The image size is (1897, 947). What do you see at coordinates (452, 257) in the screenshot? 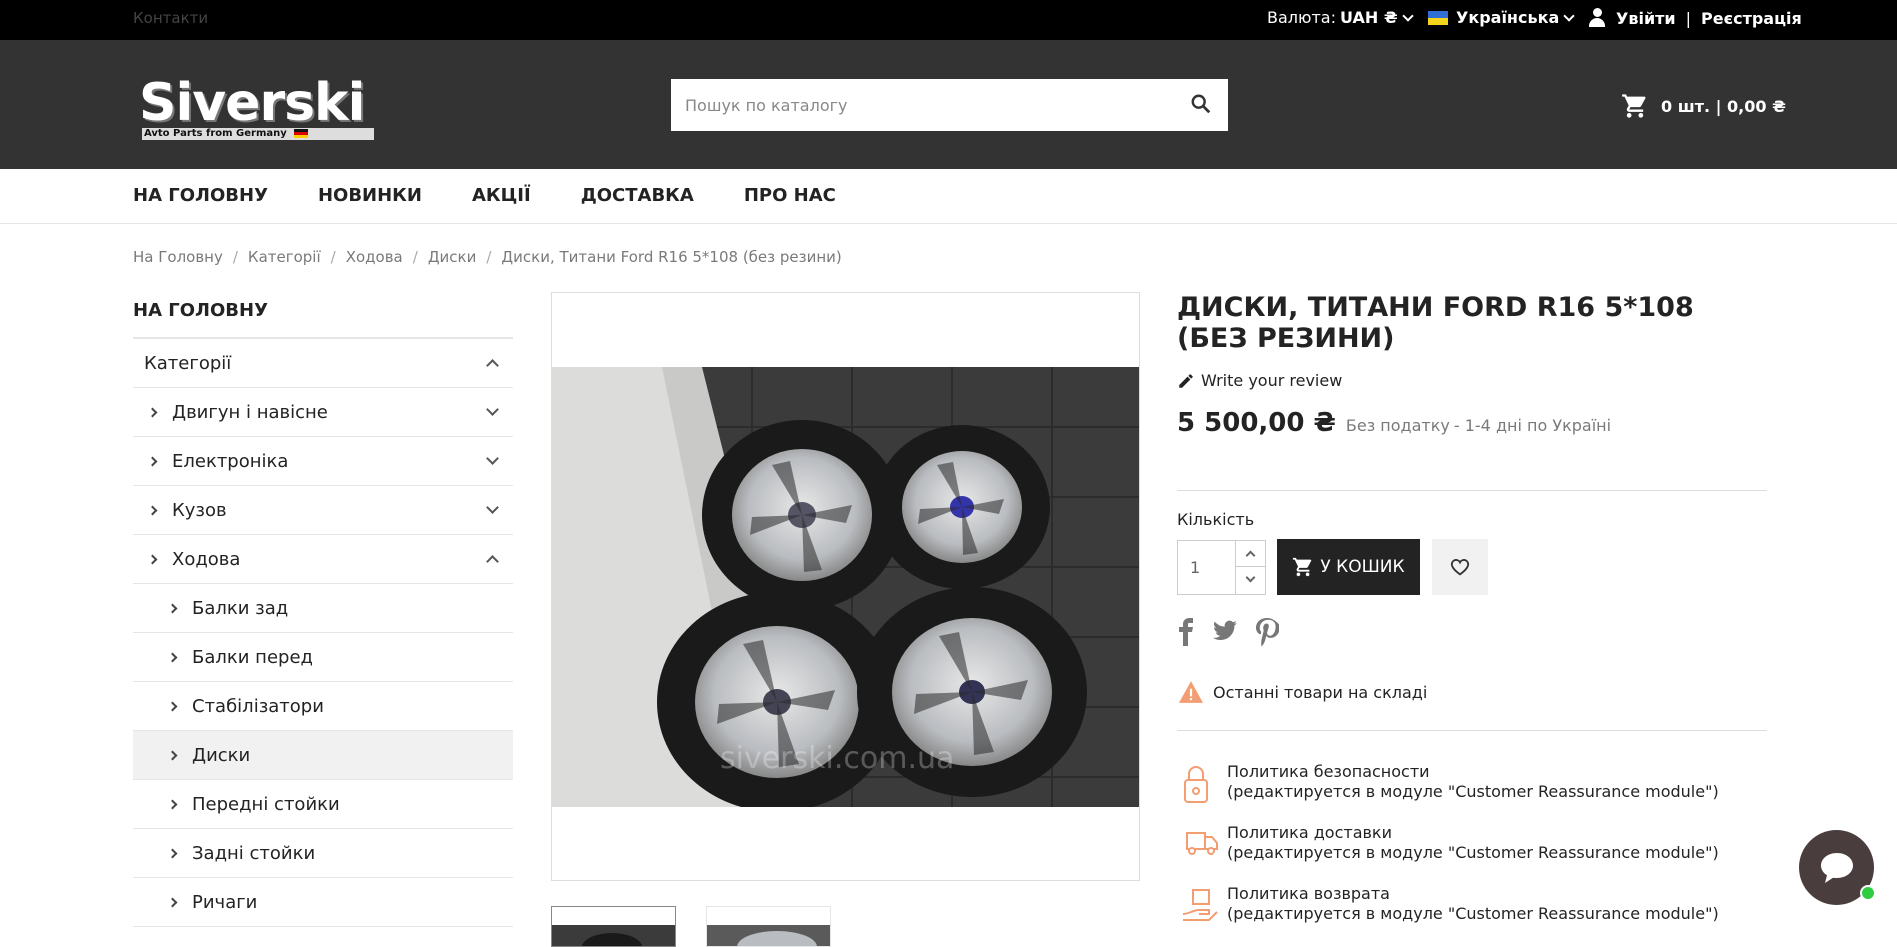
I see `breadcrumb-item: Диски` at bounding box center [452, 257].